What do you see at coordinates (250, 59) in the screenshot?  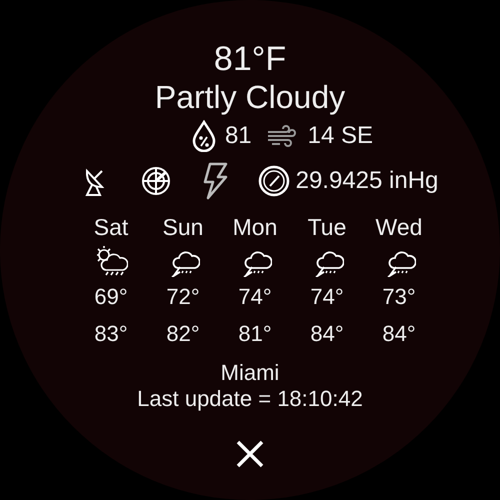 I see `temperature: 81°F` at bounding box center [250, 59].